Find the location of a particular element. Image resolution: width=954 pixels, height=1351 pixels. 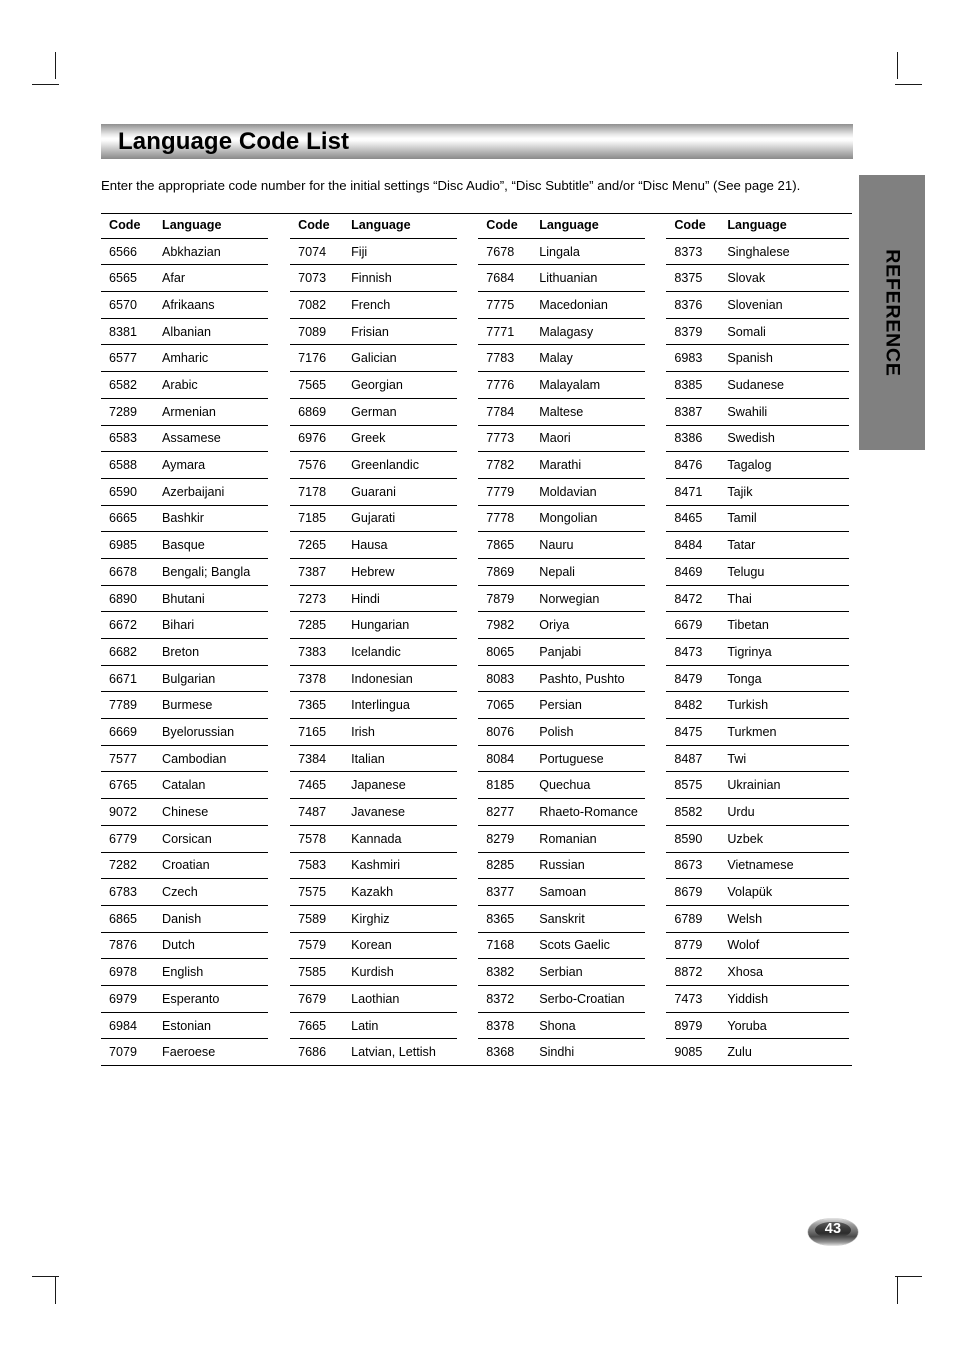

cell-language: Kirghiz is located at coordinates (404, 919).